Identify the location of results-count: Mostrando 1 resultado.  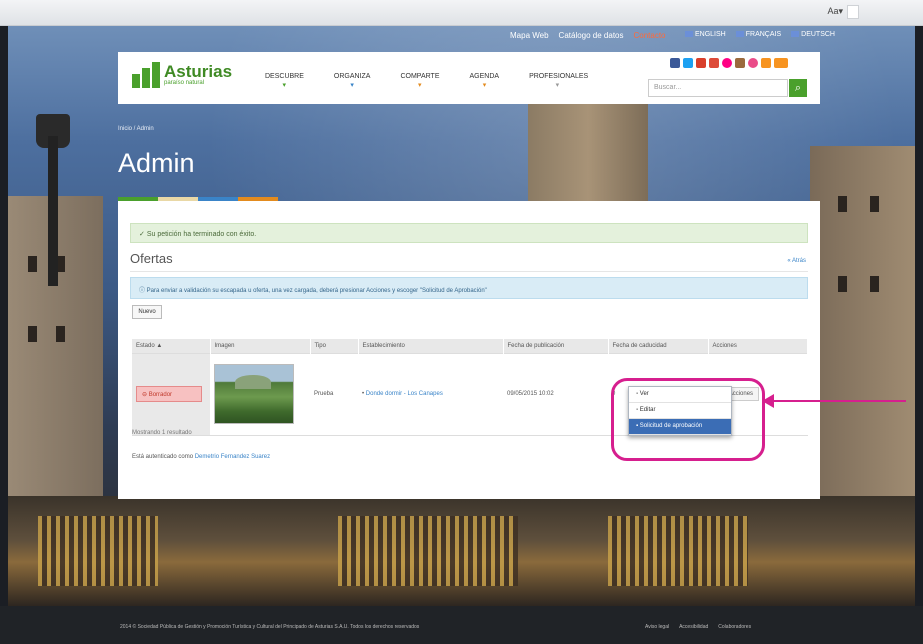
(162, 433).